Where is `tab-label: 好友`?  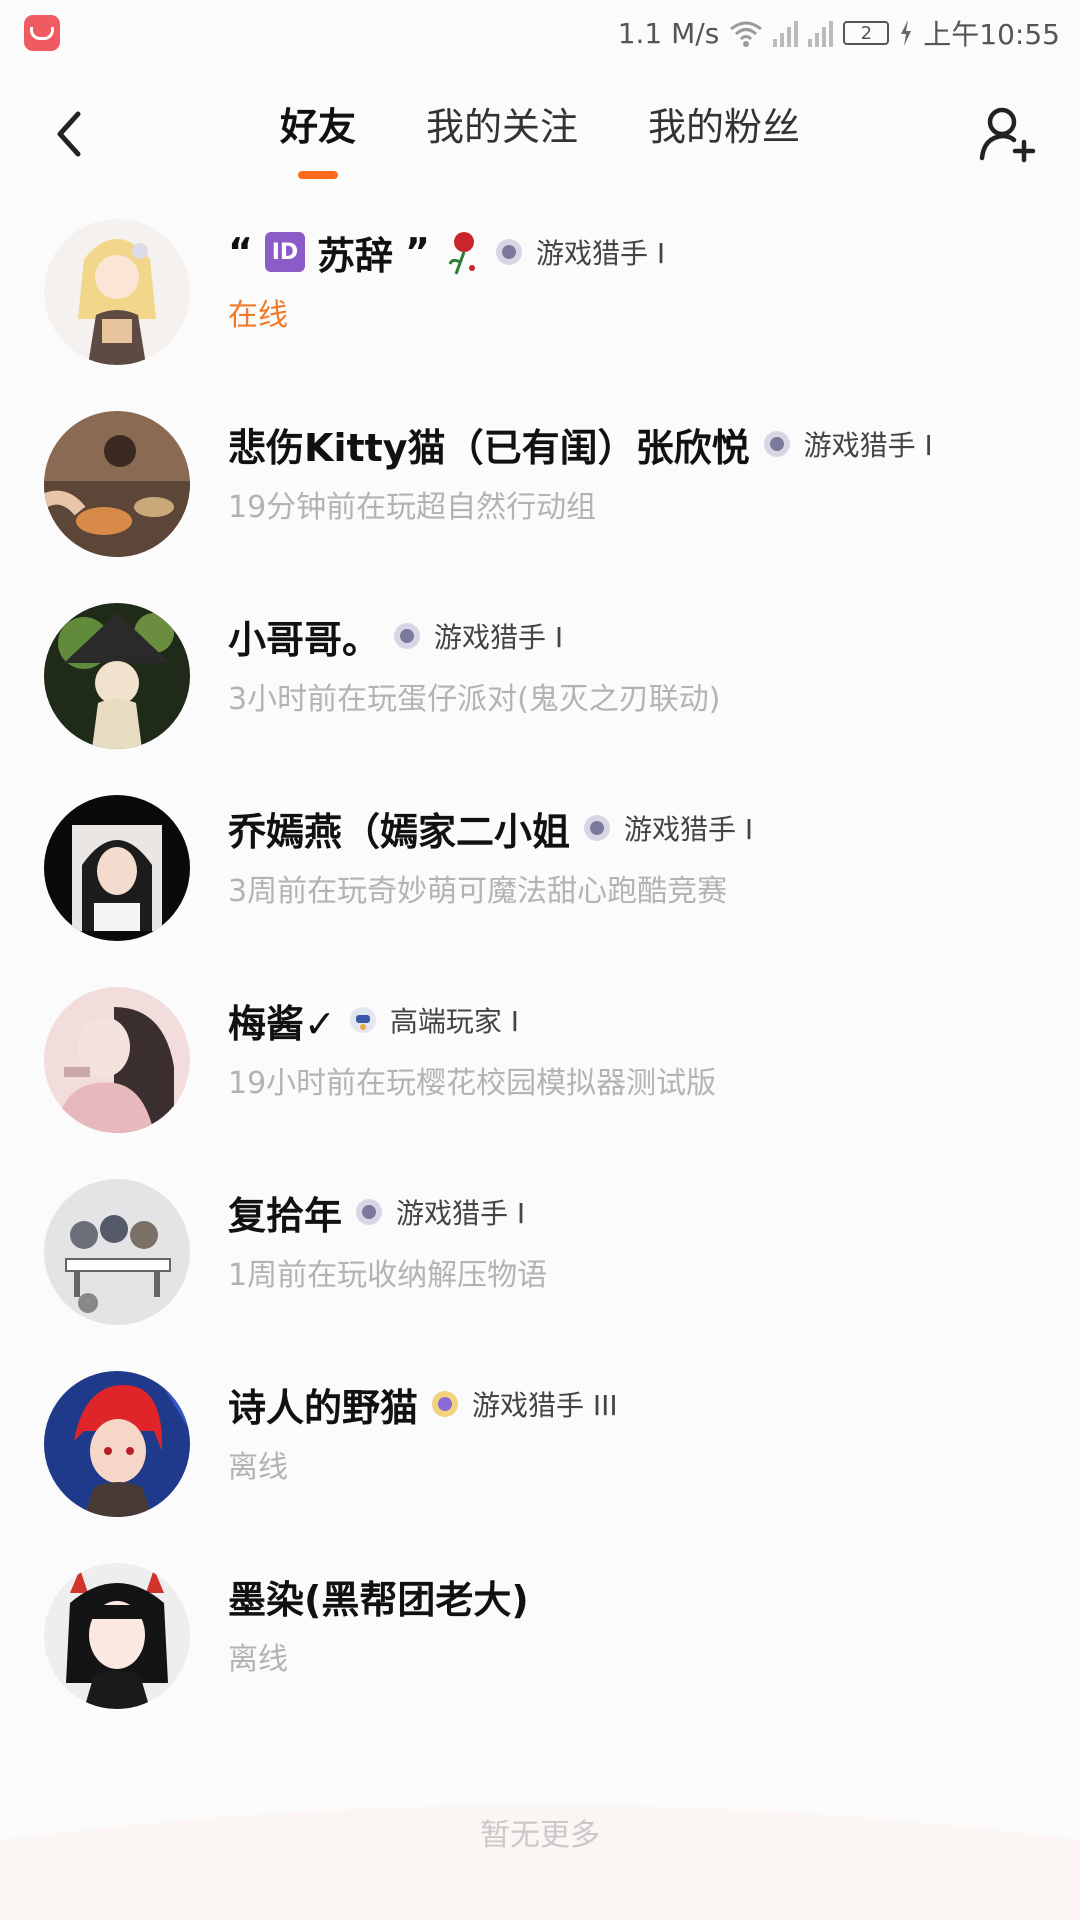 tab-label: 好友 is located at coordinates (317, 127).